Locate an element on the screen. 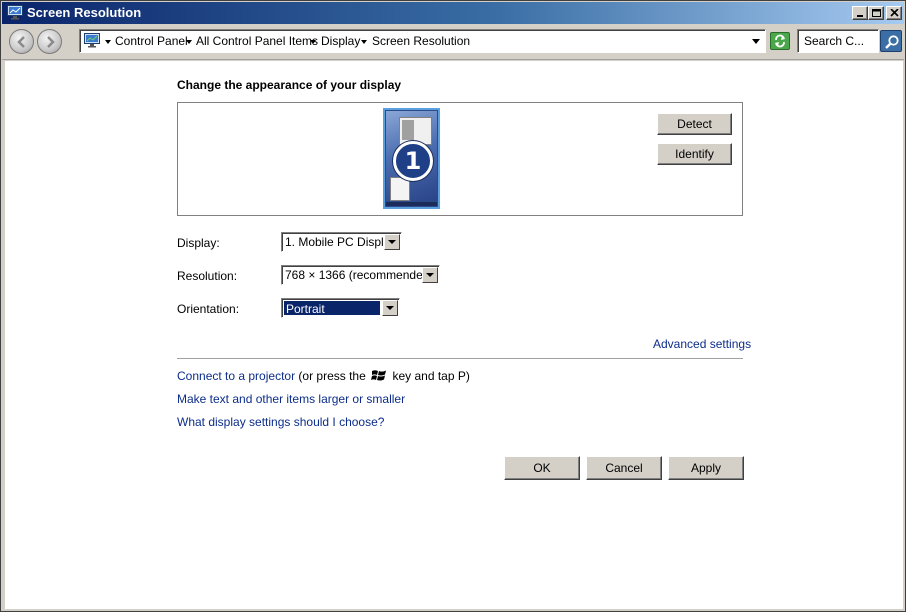 Image resolution: width=906 pixels, height=612 pixels. page-title: Change the appearance of your display is located at coordinates (289, 85).